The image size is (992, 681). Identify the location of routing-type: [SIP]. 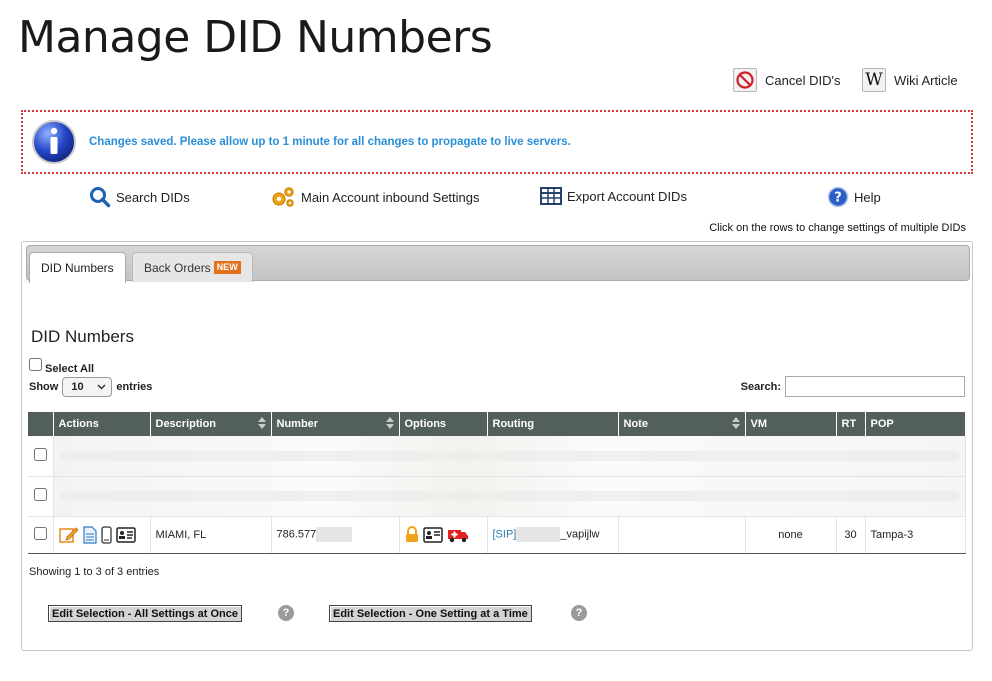
(504, 534).